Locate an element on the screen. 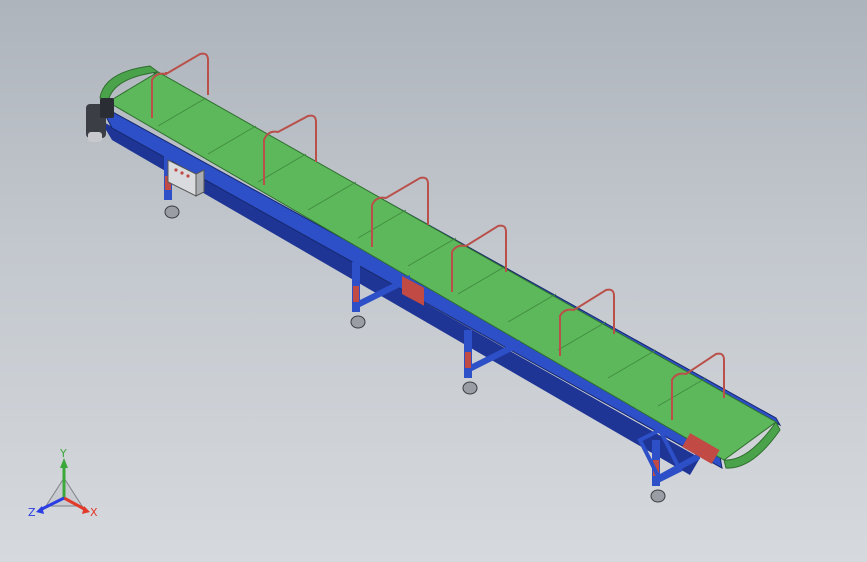 The width and height of the screenshot is (867, 562). view-orientation-triad-icon: Y X Z is located at coordinates (64, 488).